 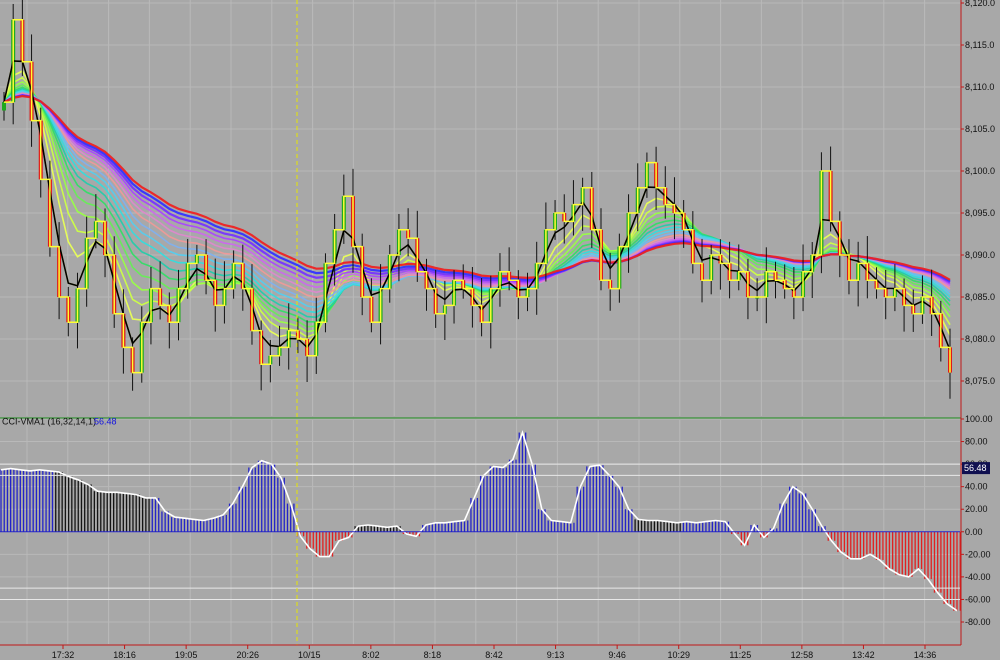 I want to click on last-value-badge: 56.48, so click(x=976, y=468).